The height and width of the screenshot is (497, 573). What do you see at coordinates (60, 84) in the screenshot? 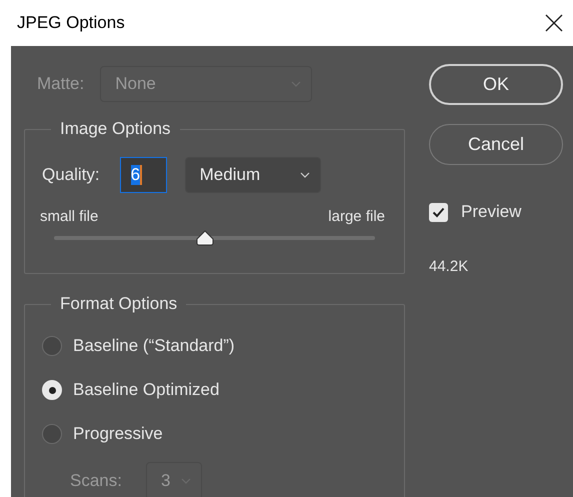
I see `matte-label: Matte:` at bounding box center [60, 84].